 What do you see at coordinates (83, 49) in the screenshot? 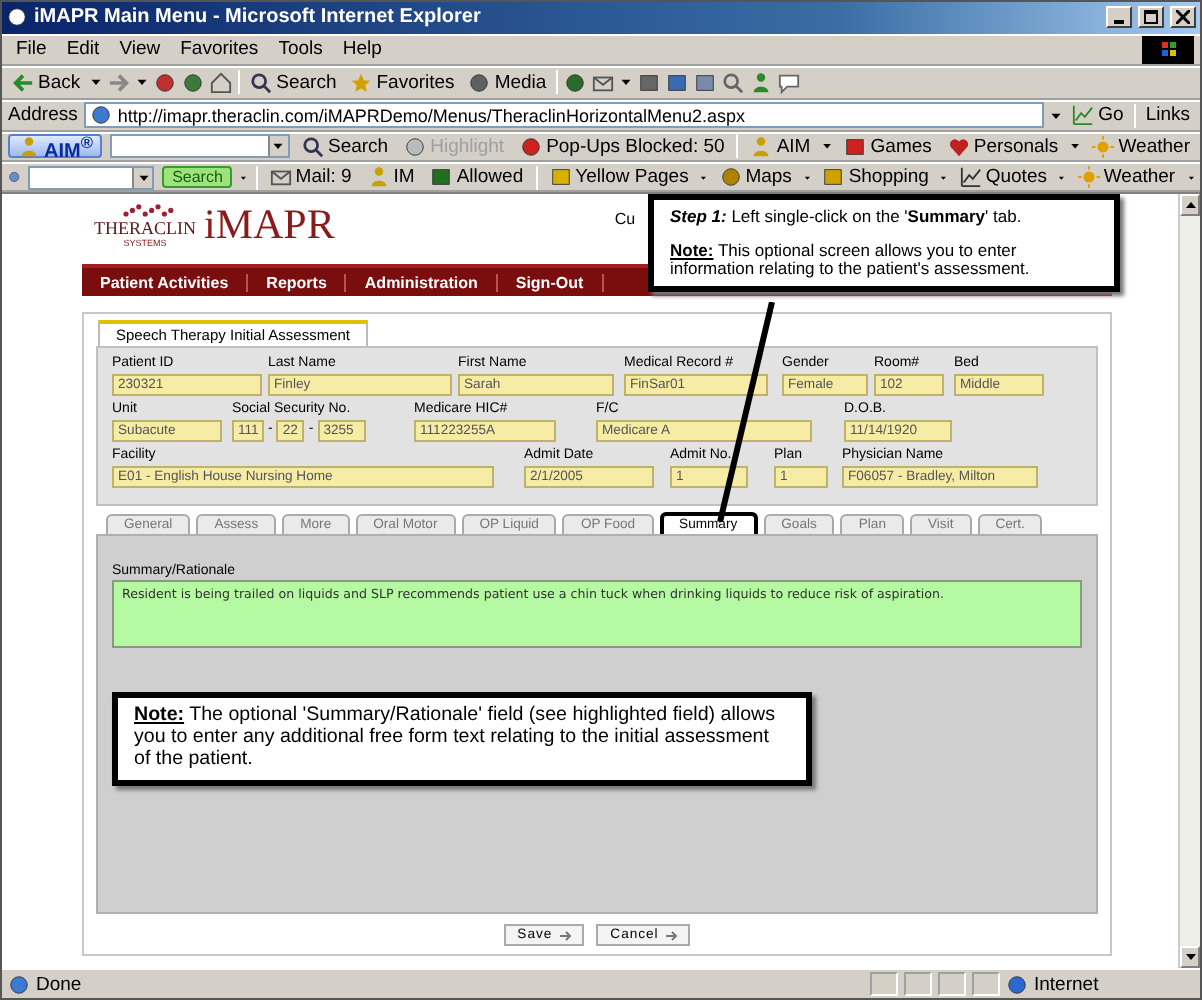
I see `menu-item: Edit` at bounding box center [83, 49].